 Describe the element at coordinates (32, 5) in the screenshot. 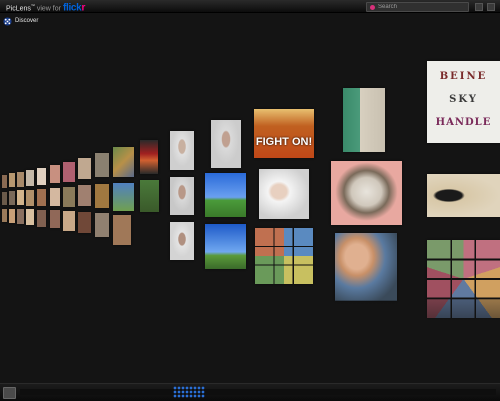

I see `trademark-mark: ™` at that location.